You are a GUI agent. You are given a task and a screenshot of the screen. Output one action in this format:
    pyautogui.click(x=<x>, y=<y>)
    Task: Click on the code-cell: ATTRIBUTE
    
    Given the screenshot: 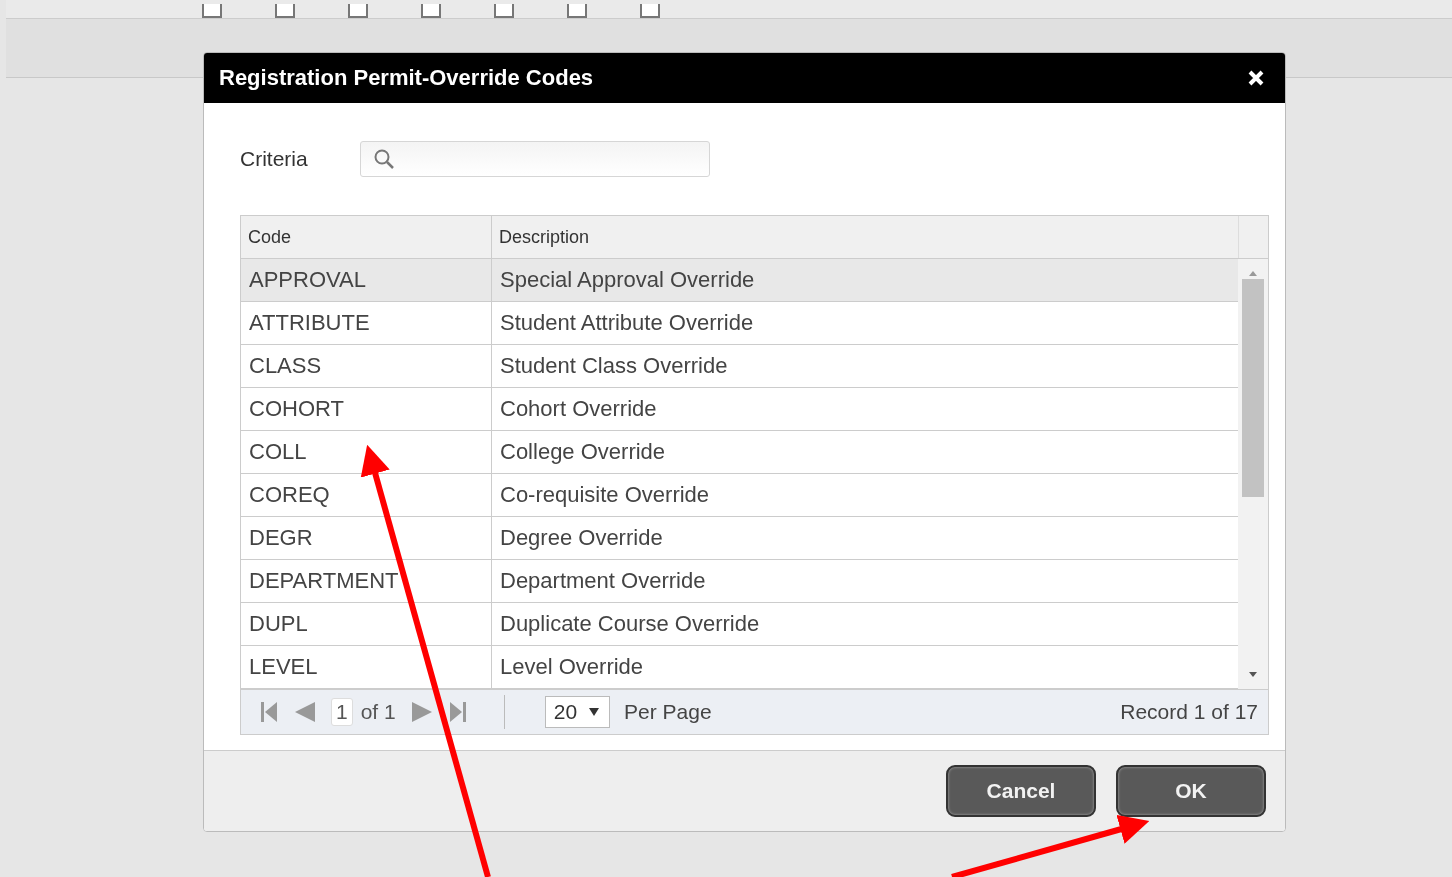 What is the action you would take?
    pyautogui.click(x=366, y=323)
    